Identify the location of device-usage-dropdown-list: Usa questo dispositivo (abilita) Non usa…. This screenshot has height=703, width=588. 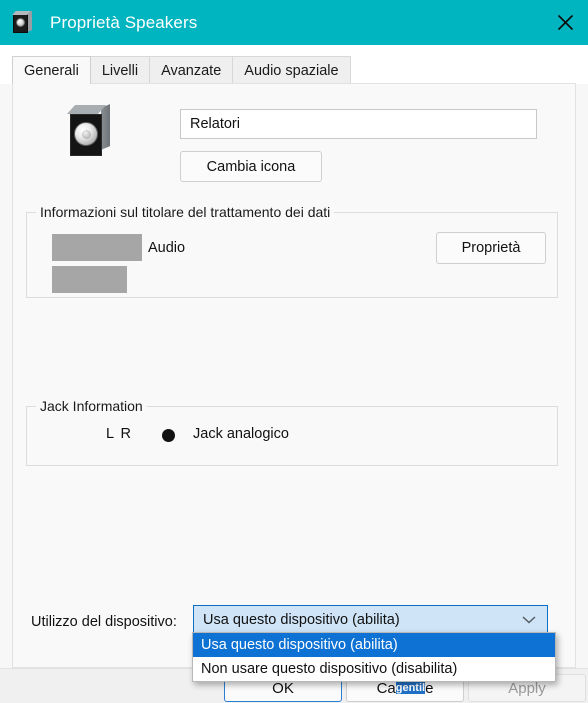
(374, 657).